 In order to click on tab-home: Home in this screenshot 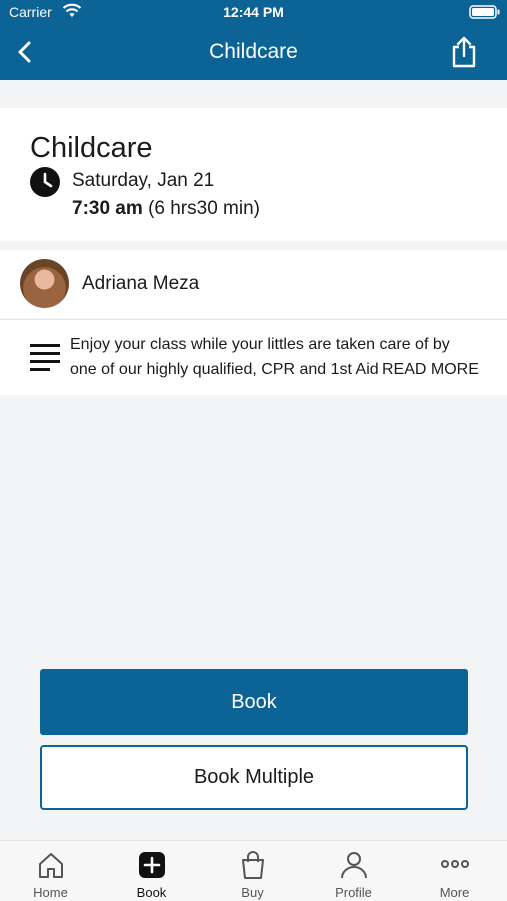, I will do `click(50, 871)`.